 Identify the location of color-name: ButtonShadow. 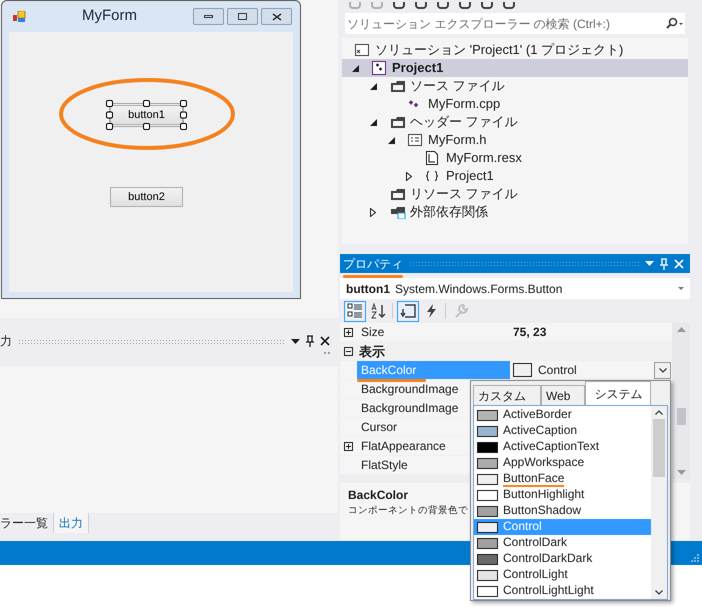
(542, 511).